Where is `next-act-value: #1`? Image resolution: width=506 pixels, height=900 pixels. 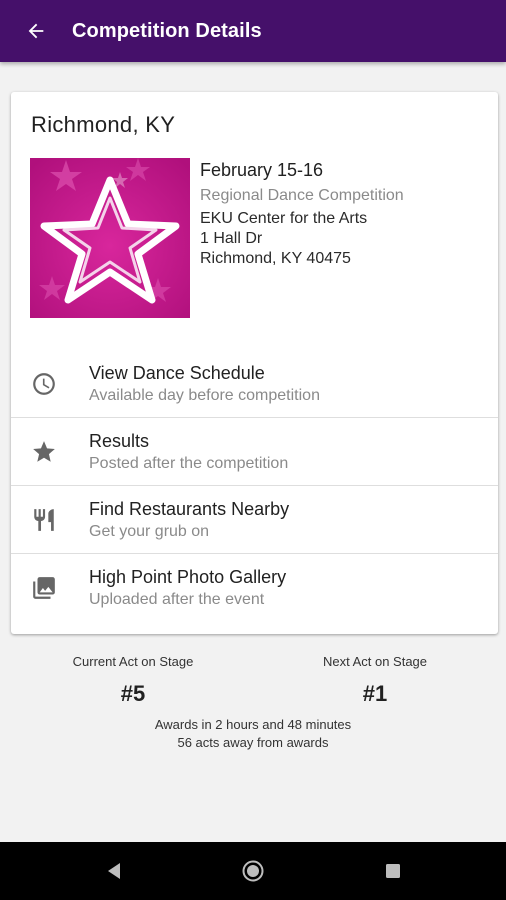 next-act-value: #1 is located at coordinates (375, 693).